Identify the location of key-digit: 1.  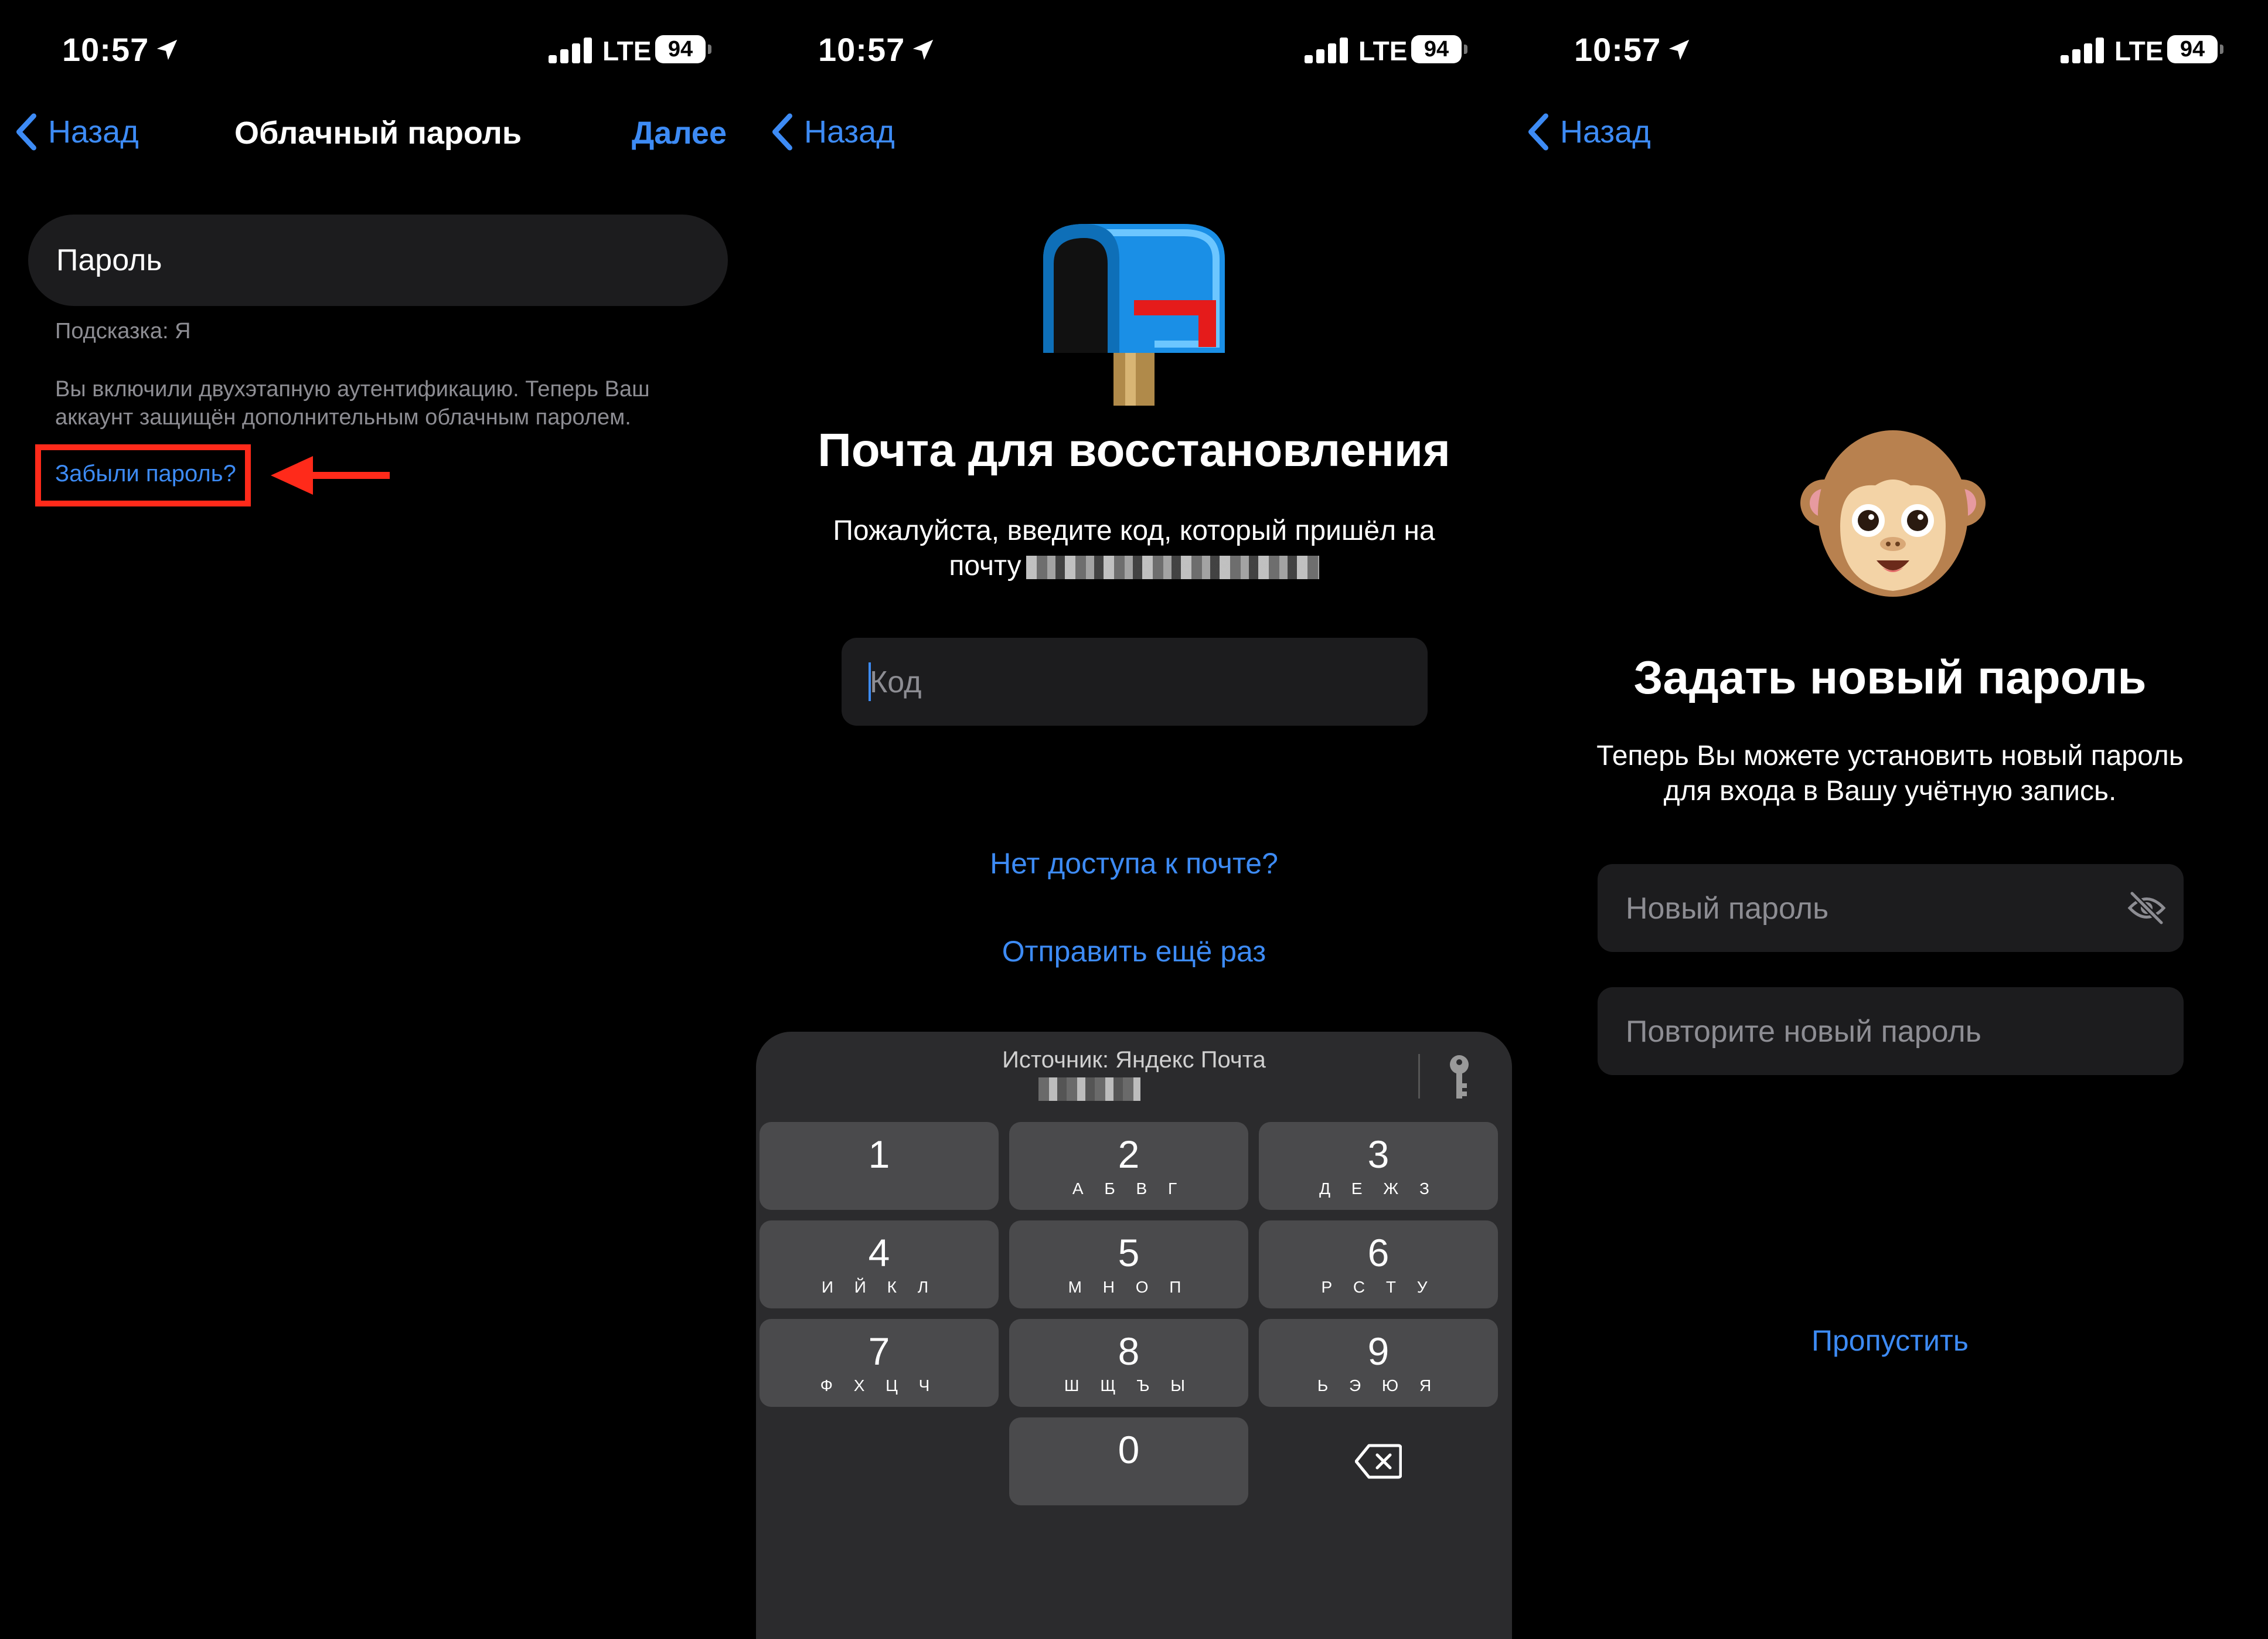
(879, 1154).